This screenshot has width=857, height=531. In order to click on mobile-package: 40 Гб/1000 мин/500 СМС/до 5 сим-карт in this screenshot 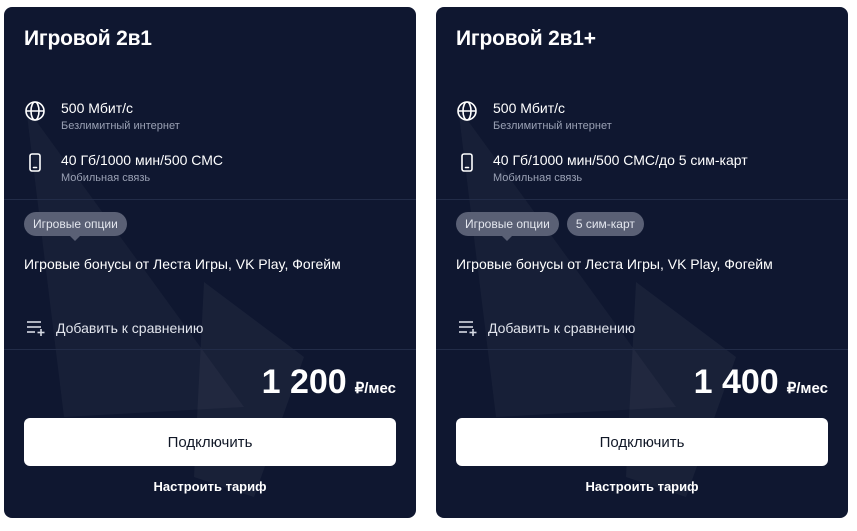, I will do `click(620, 160)`.